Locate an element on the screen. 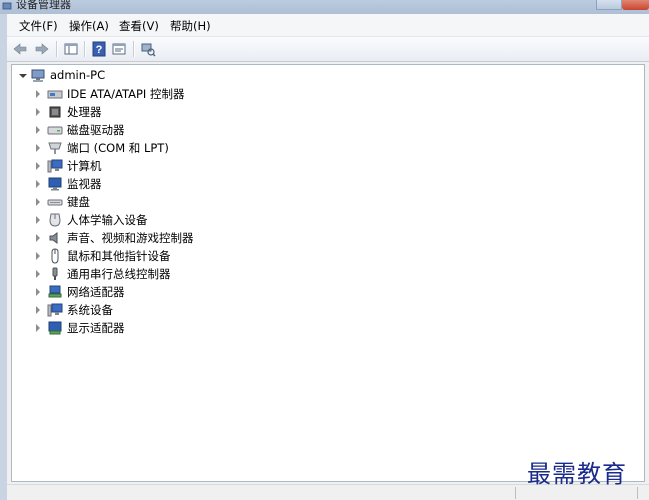 The height and width of the screenshot is (500, 649). close-button is located at coordinates (635, 5).